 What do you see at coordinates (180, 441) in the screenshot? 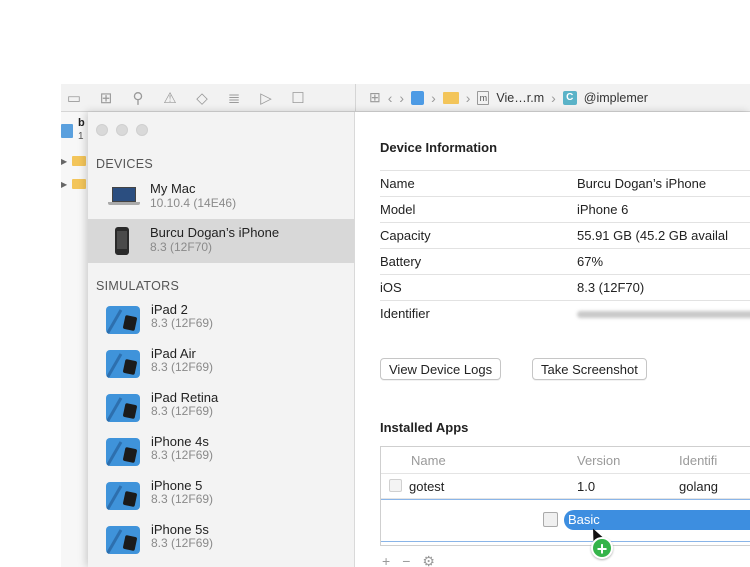
I see `simulator-name: iPhone 4s` at bounding box center [180, 441].